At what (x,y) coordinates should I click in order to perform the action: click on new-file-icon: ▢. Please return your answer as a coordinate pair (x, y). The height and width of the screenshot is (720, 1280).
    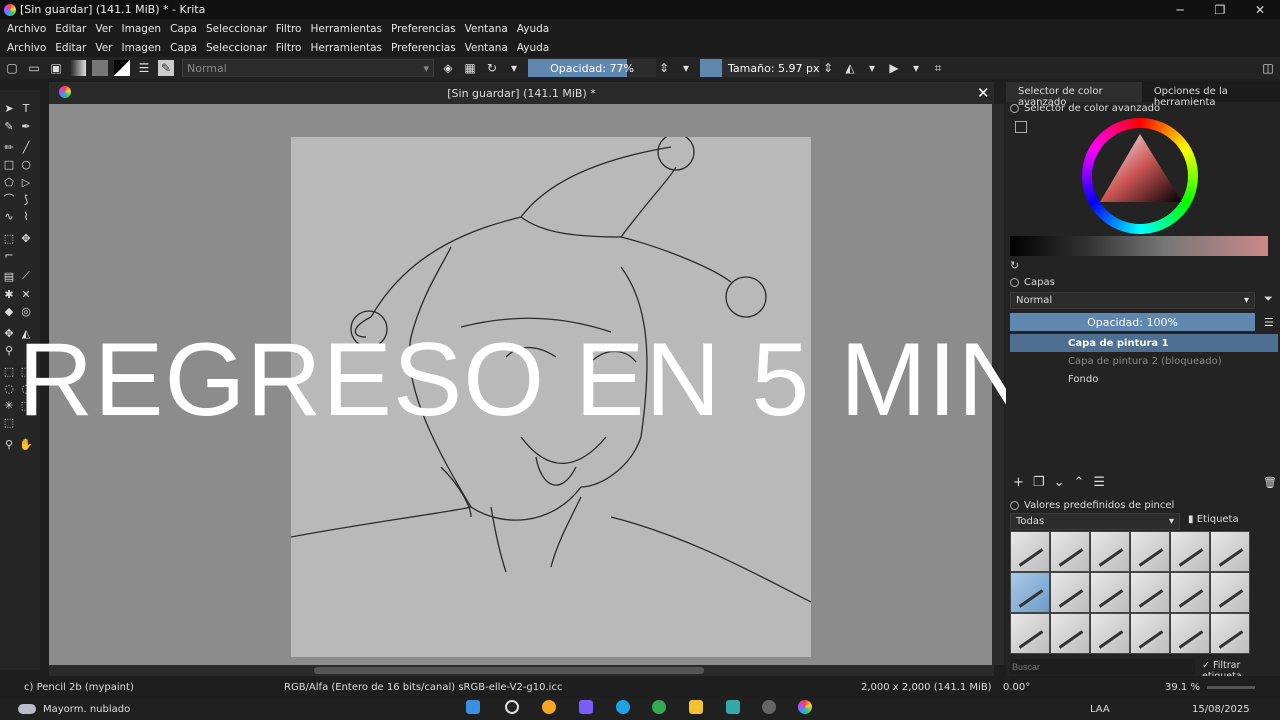
    Looking at the image, I should click on (12, 68).